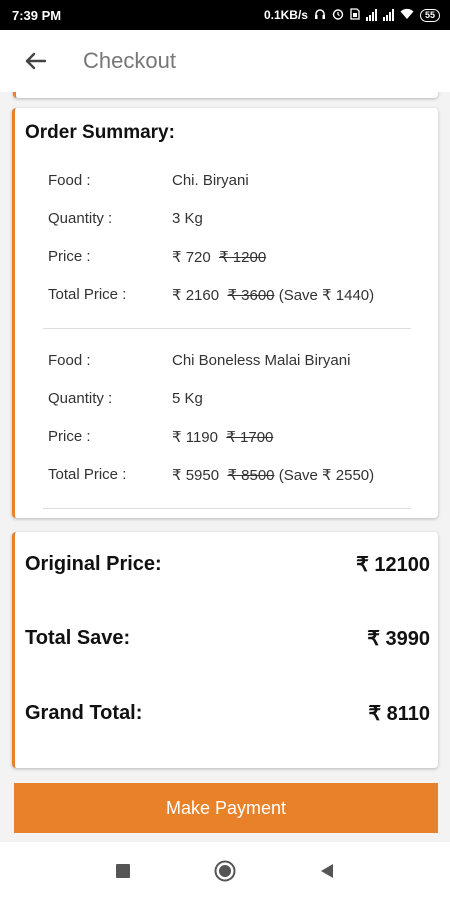  Describe the element at coordinates (320, 15) in the screenshot. I see `headphones-icon` at that location.